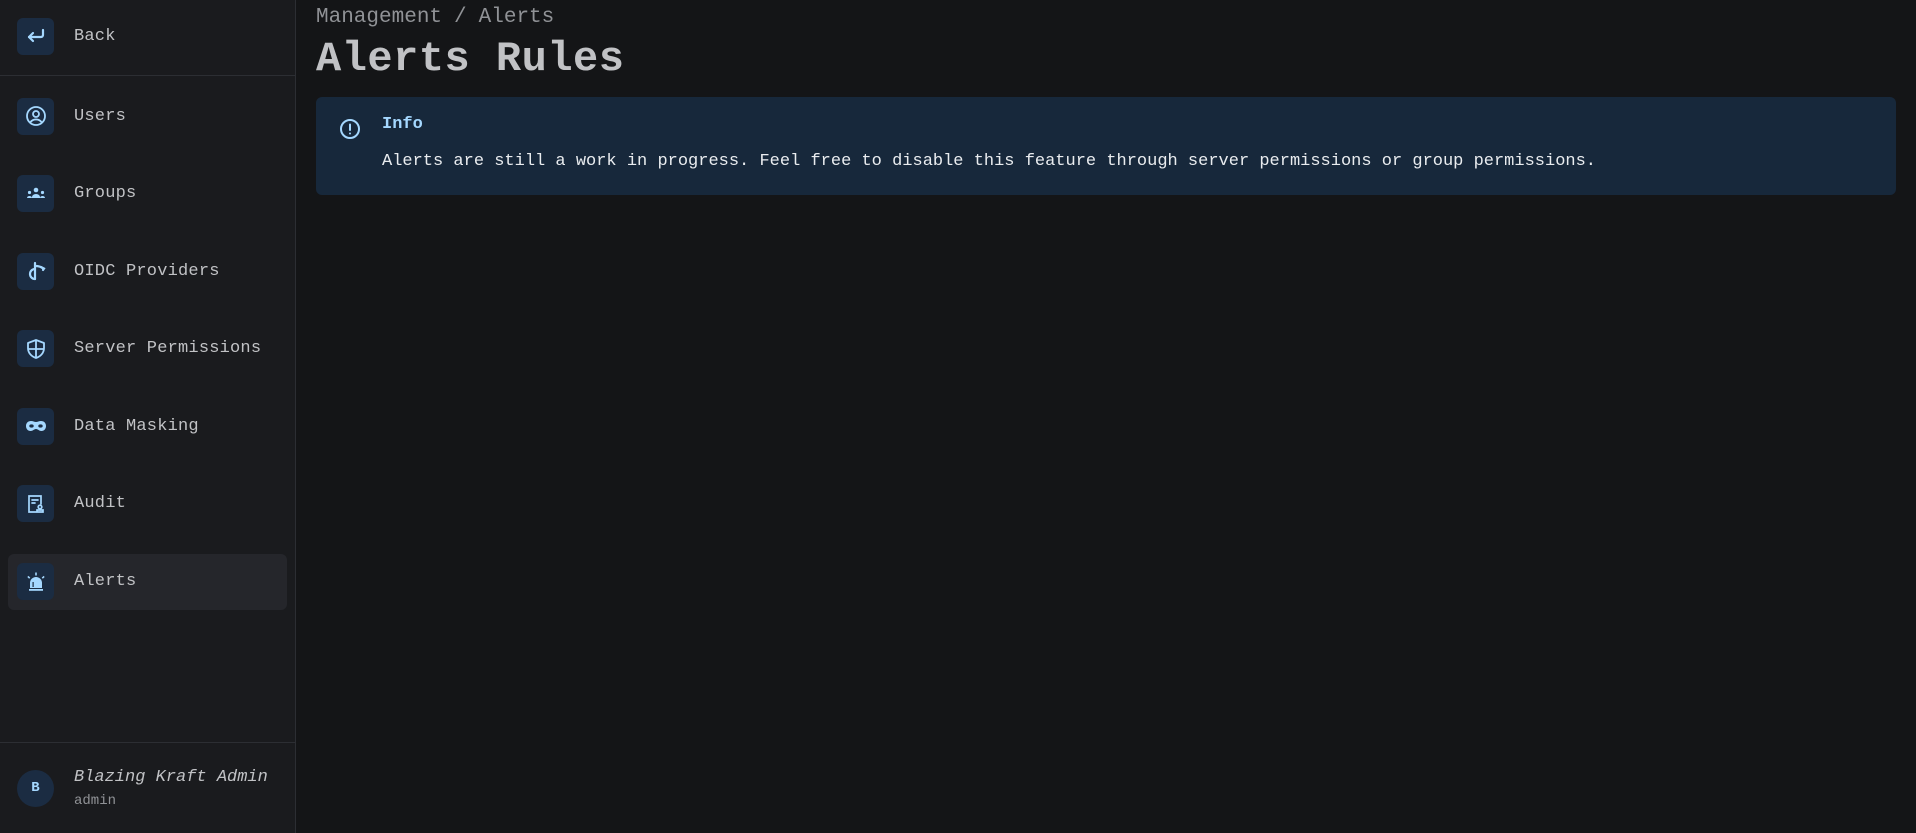  I want to click on breadcrumb: Management / Alerts, so click(1106, 17).